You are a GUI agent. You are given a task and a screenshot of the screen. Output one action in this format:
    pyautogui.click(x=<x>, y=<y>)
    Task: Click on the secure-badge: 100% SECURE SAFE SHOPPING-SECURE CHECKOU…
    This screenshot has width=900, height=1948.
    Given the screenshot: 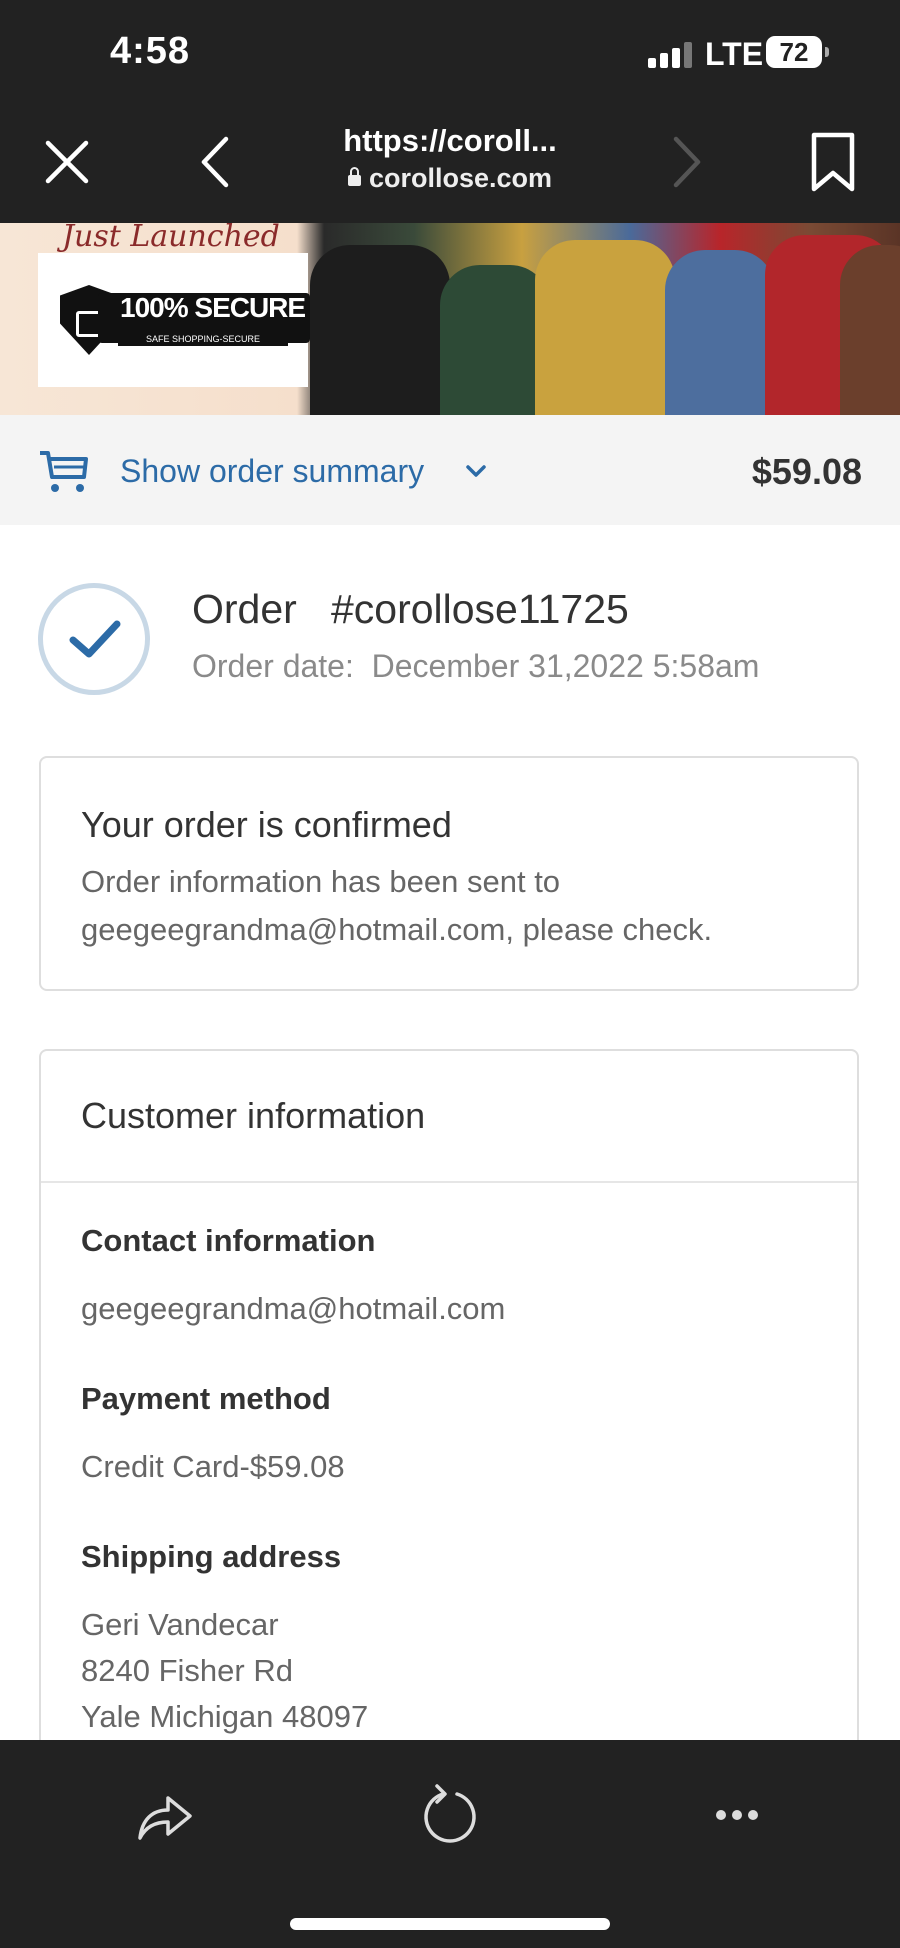 What is the action you would take?
    pyautogui.click(x=174, y=320)
    